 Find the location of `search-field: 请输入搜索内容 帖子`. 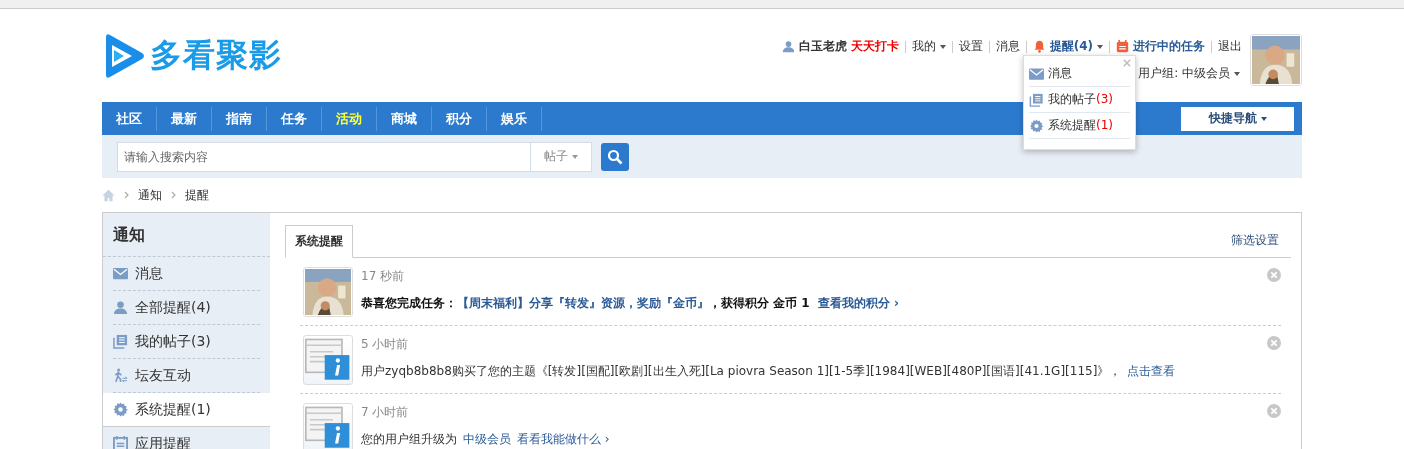

search-field: 请输入搜索内容 帖子 is located at coordinates (354, 156).